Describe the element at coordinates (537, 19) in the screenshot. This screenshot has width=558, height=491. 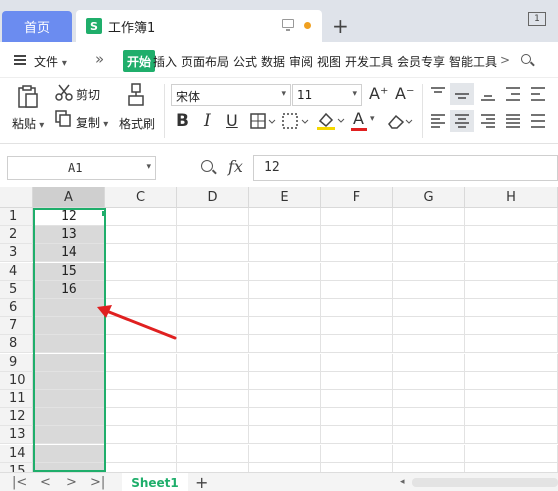
I see `window-count-icon: 1` at that location.